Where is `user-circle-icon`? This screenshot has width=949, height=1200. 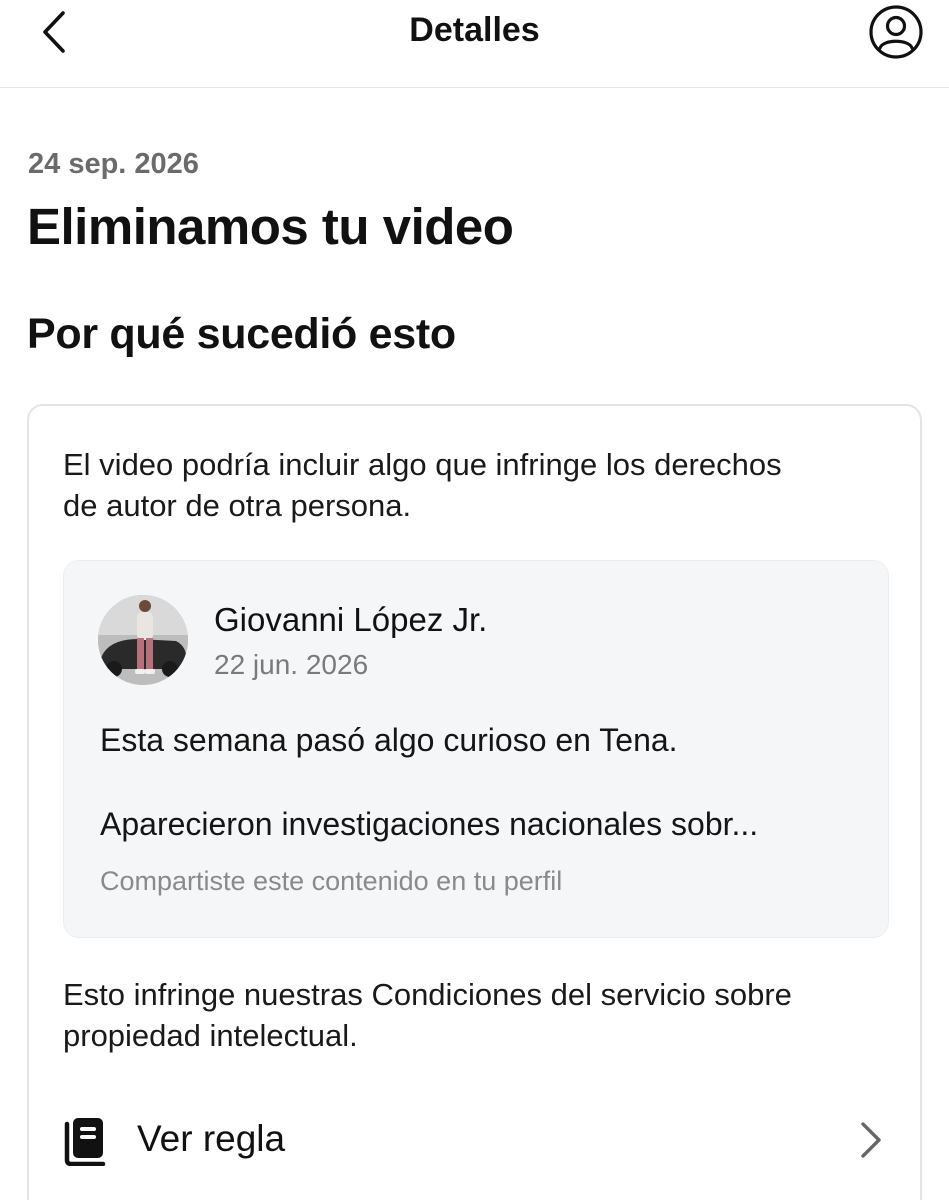 user-circle-icon is located at coordinates (896, 32).